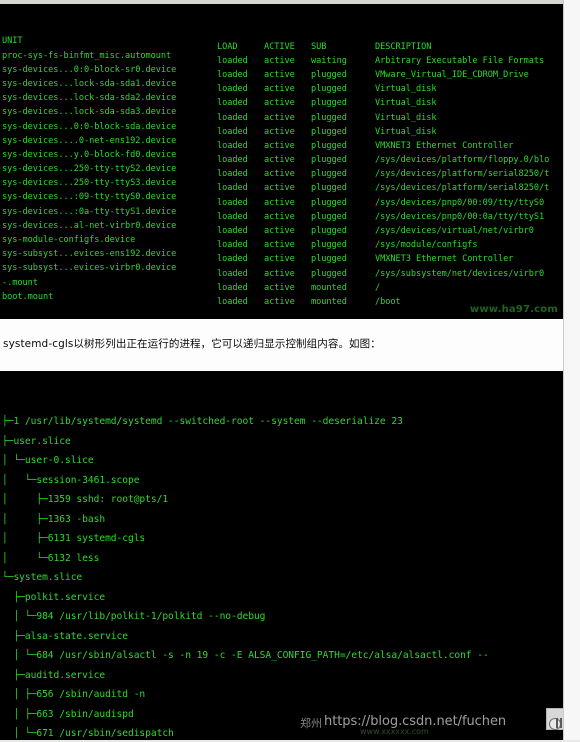 This screenshot has width=580, height=742. I want to click on cell-unit: sys-devices...lock-sda-sda1.device, so click(89, 83).